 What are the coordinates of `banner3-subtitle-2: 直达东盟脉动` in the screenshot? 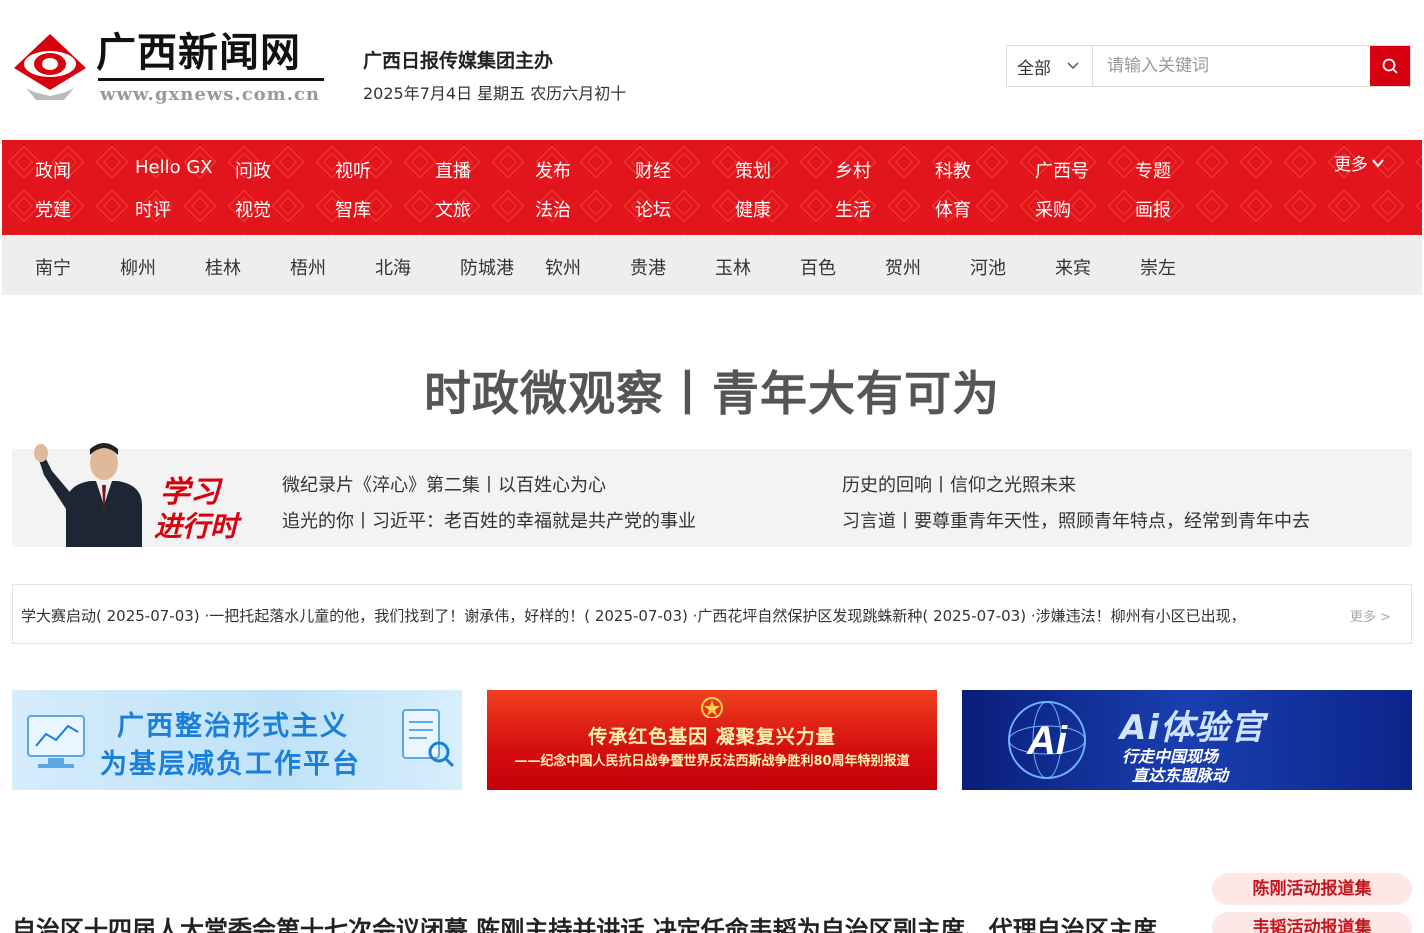 It's located at (1180, 775).